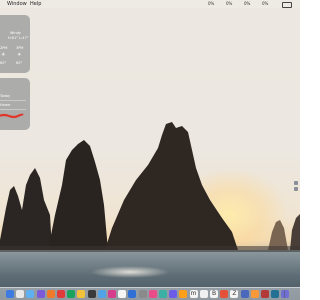 This screenshot has width=320, height=300. I want to click on dock-separator, so click(284, 294).